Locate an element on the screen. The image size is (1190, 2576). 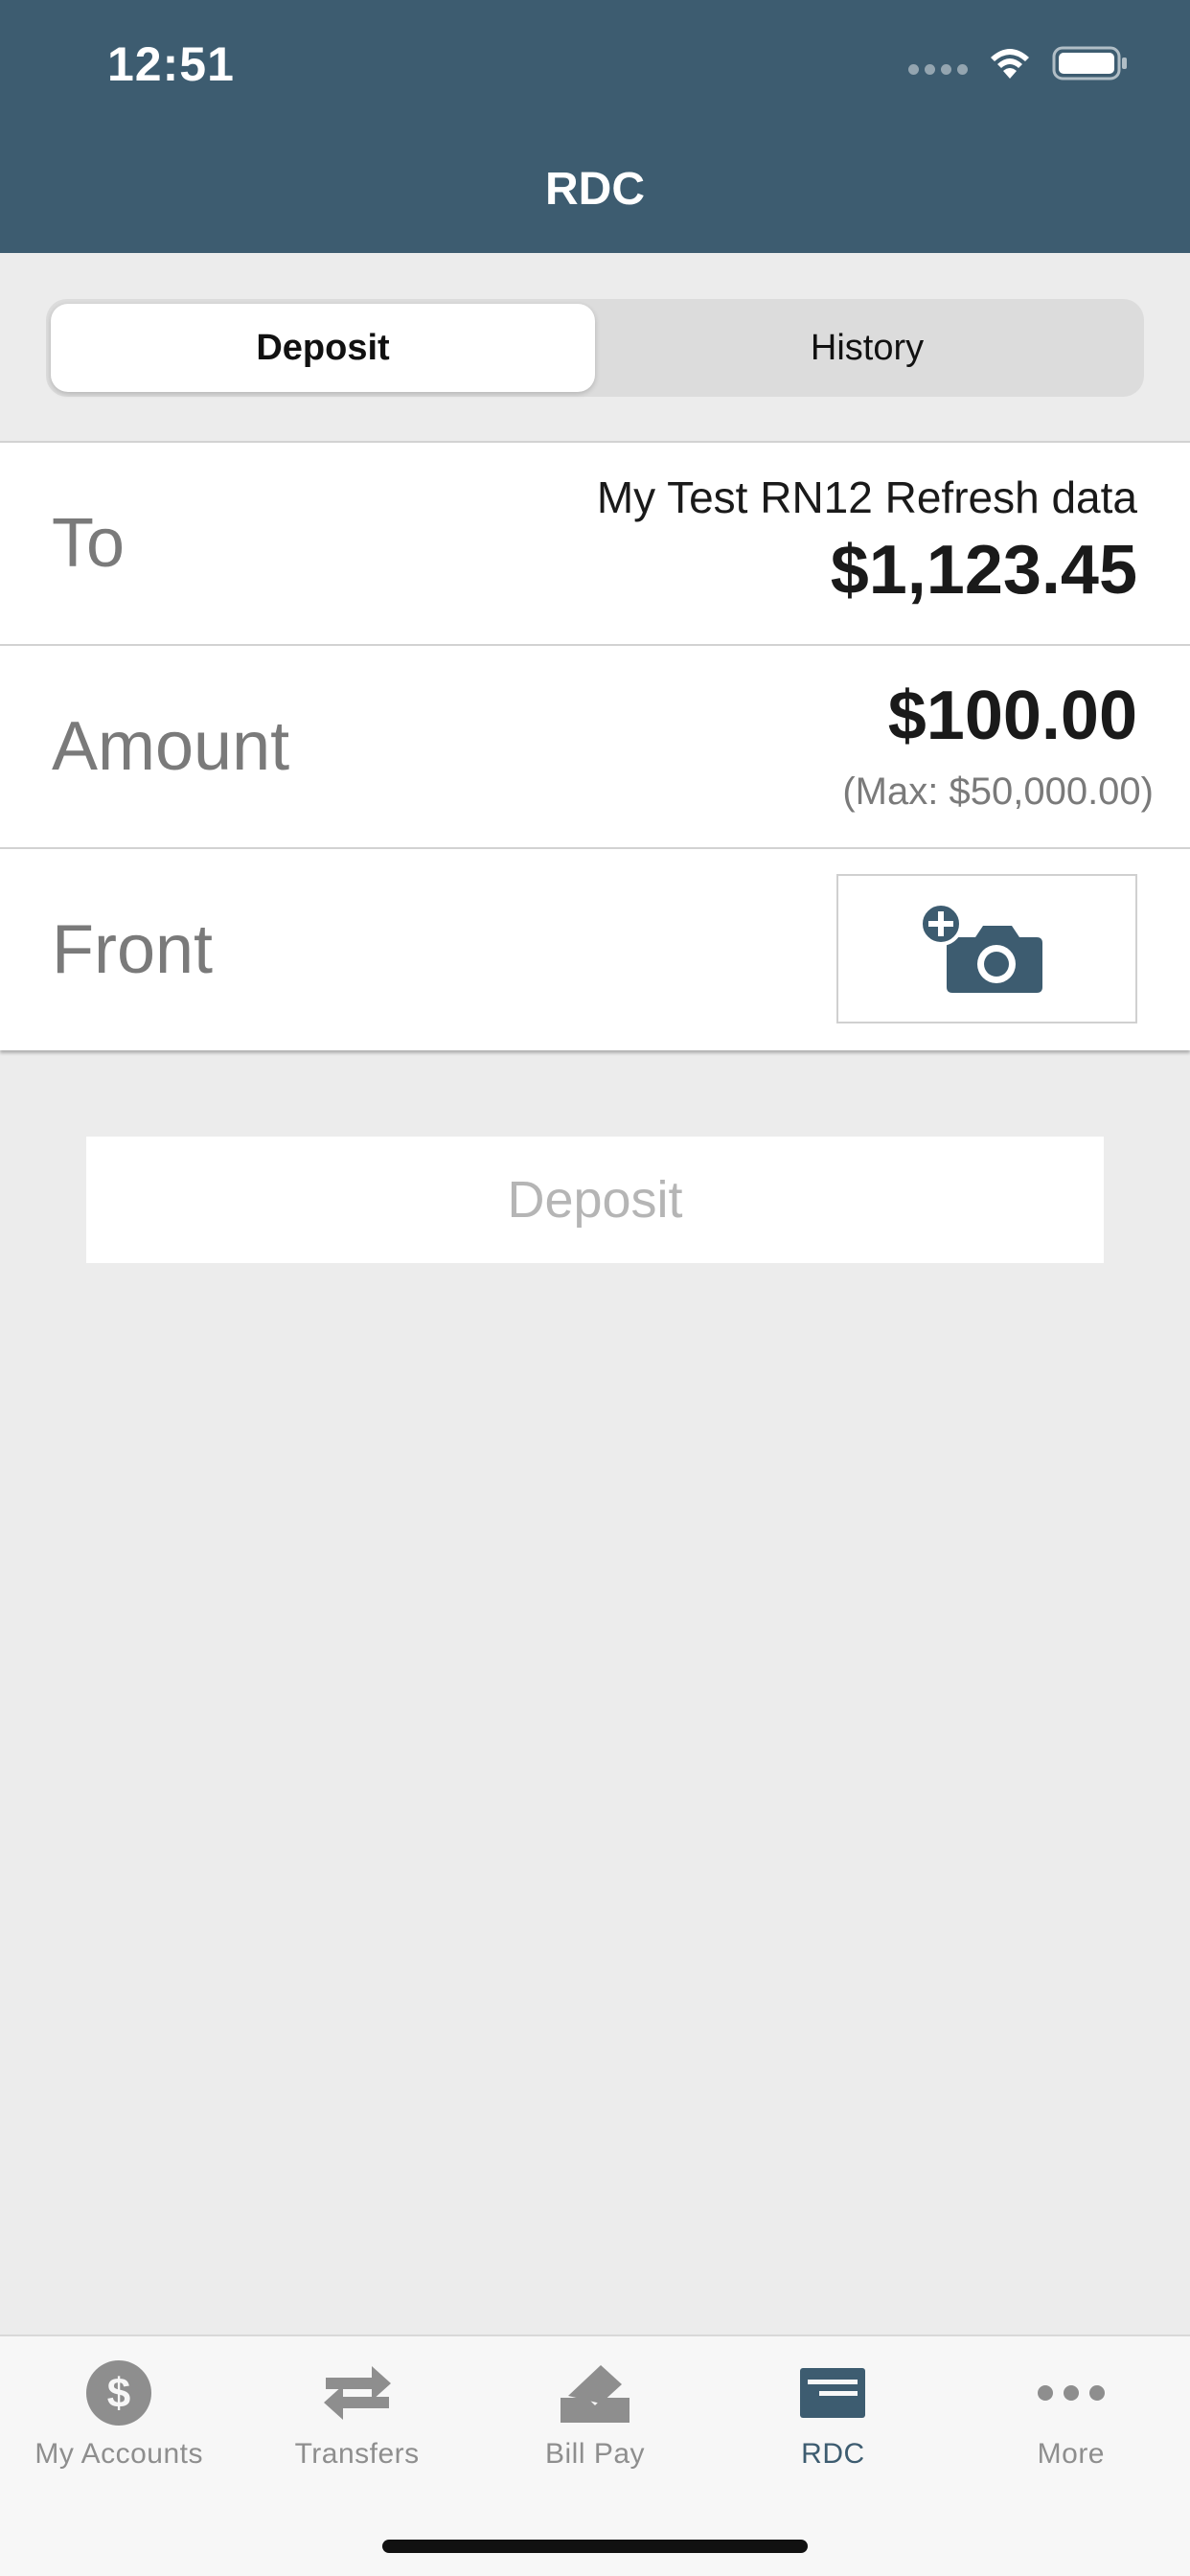
tab-label: RDC is located at coordinates (833, 2454).